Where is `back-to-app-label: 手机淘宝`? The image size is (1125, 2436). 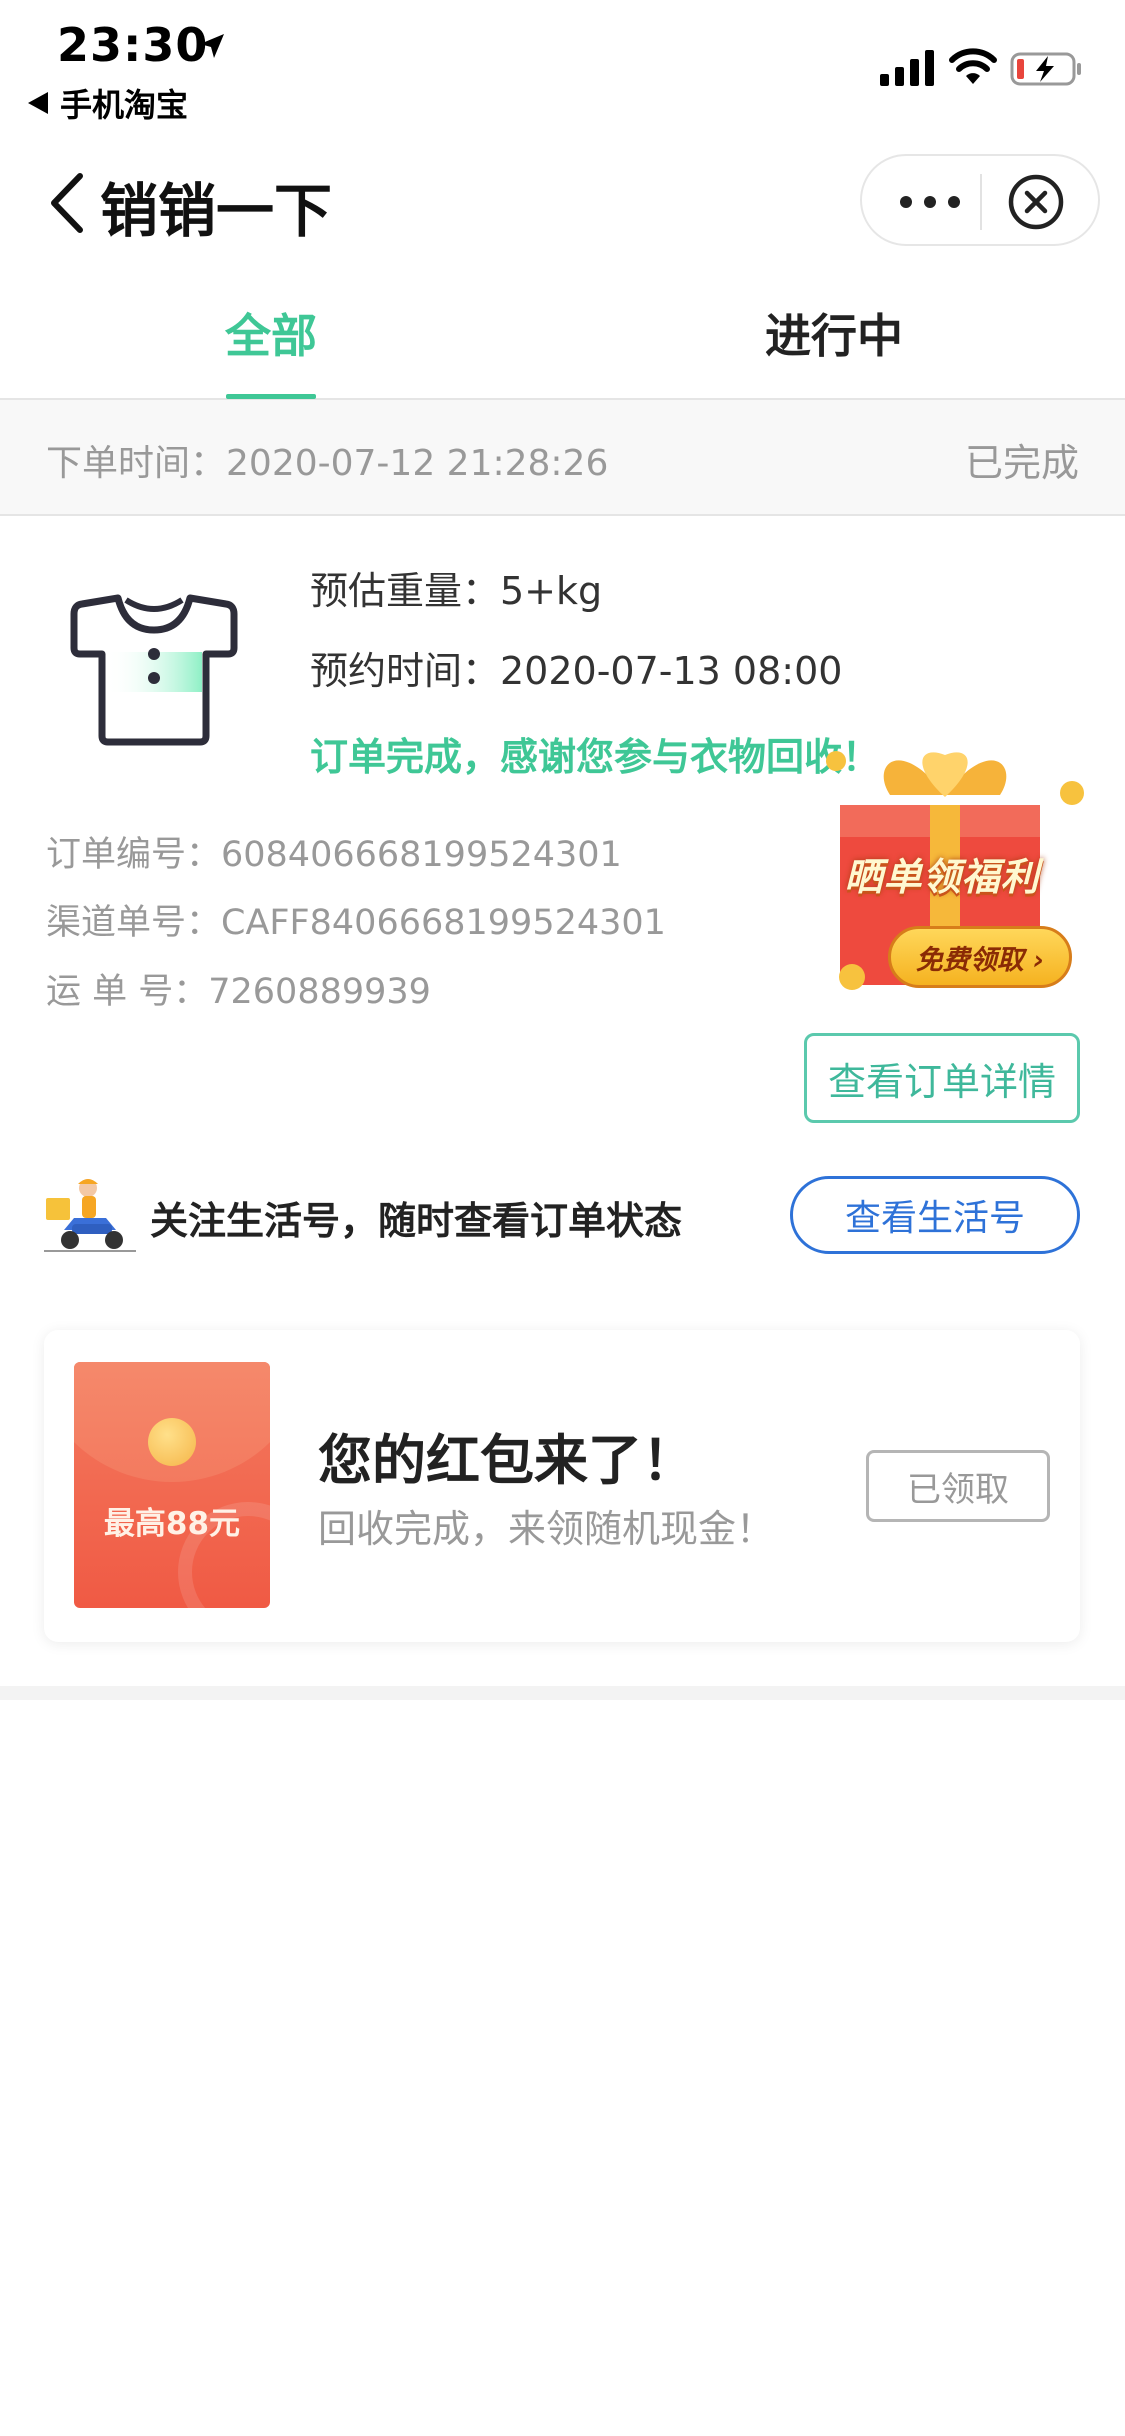 back-to-app-label: 手机淘宝 is located at coordinates (124, 105).